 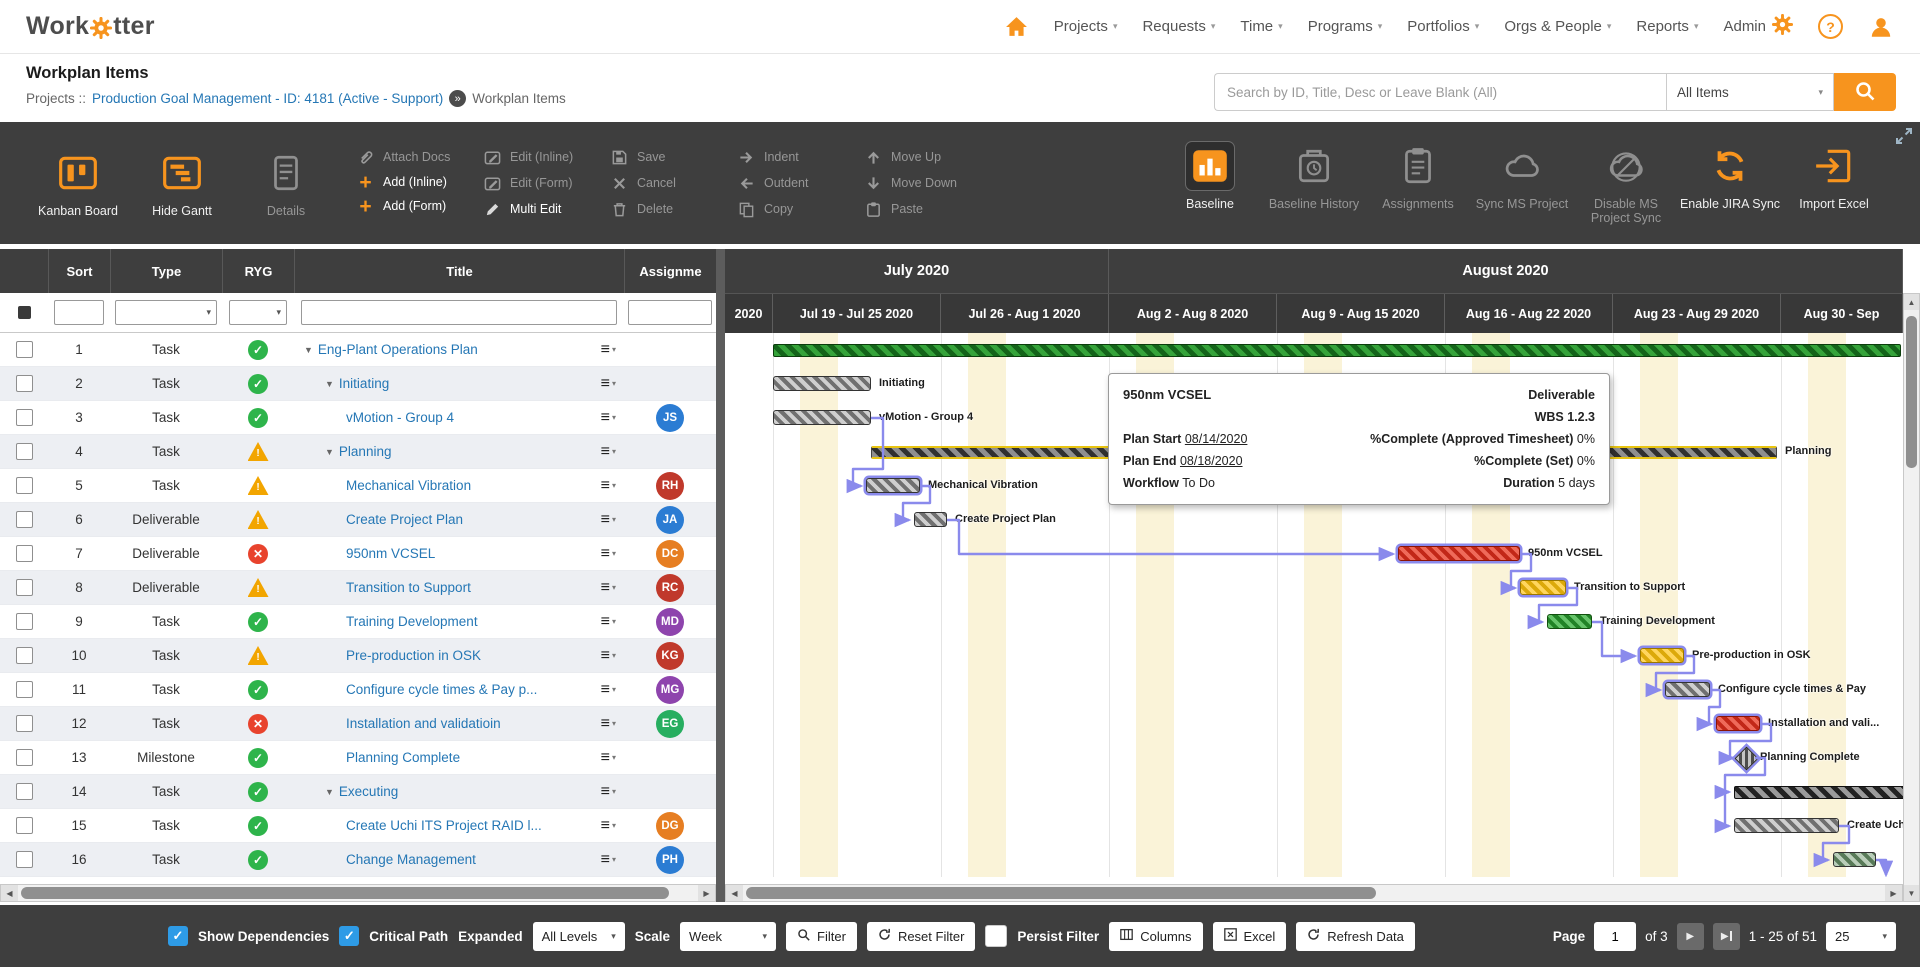 I want to click on column-header-assignme: Assignme, so click(x=670, y=271).